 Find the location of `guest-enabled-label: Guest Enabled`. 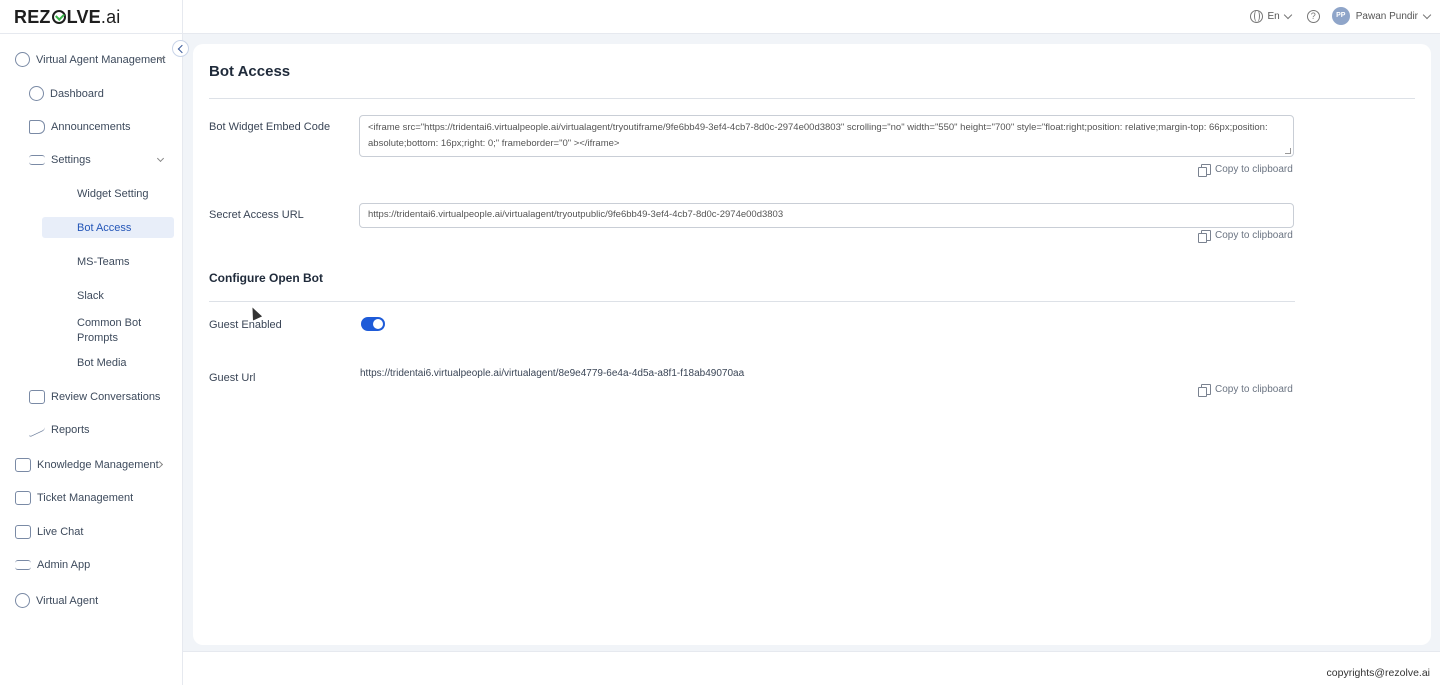

guest-enabled-label: Guest Enabled is located at coordinates (245, 325).